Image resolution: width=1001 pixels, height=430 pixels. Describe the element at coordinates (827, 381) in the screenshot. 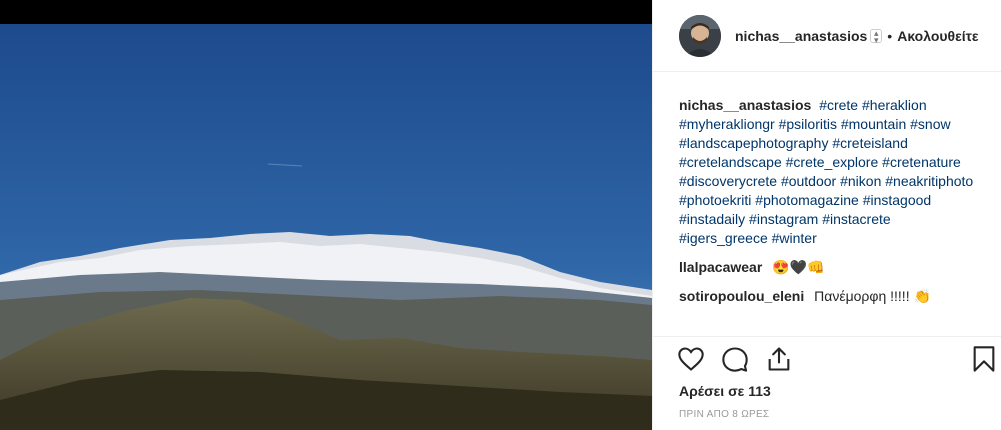

I see `post-actions: Αρέσει σε 113 ΠΡΙΝ ΑΠΟ 8 ΩΡΕΣ` at that location.